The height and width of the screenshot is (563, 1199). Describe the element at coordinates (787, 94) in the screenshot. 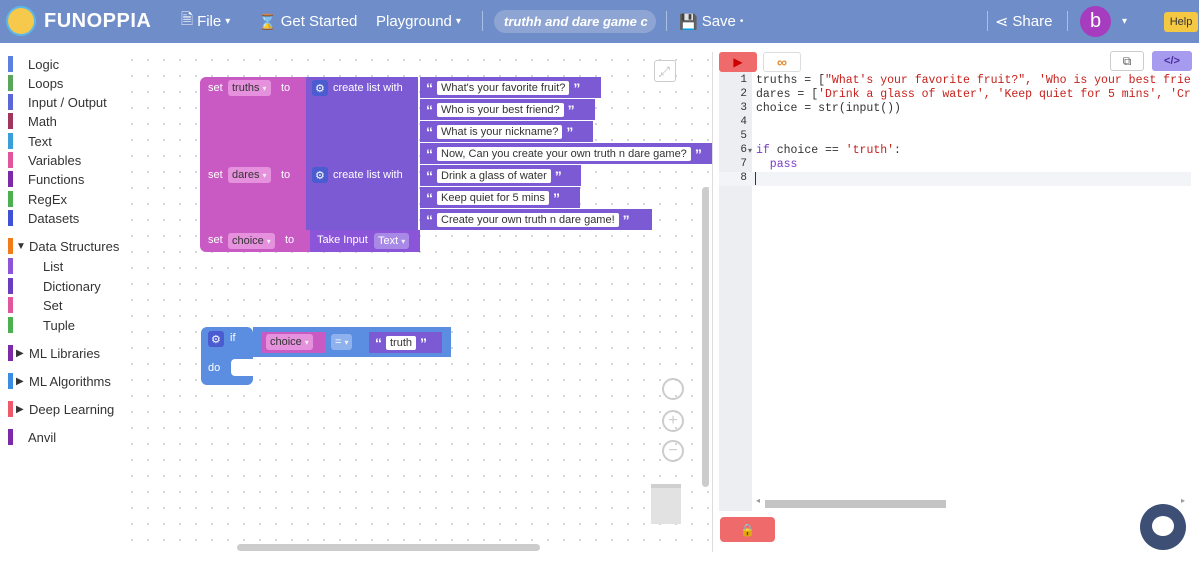

I see `code-text: dares = [` at that location.